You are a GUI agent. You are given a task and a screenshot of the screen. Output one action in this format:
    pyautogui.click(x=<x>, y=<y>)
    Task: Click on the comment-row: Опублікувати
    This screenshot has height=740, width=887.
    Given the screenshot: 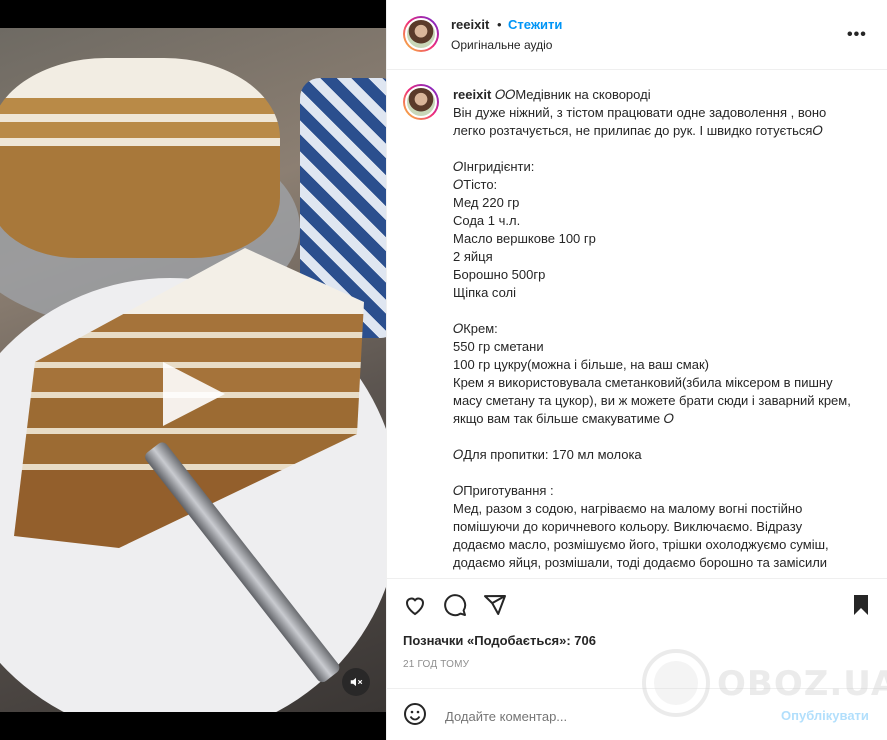 What is the action you would take?
    pyautogui.click(x=637, y=714)
    